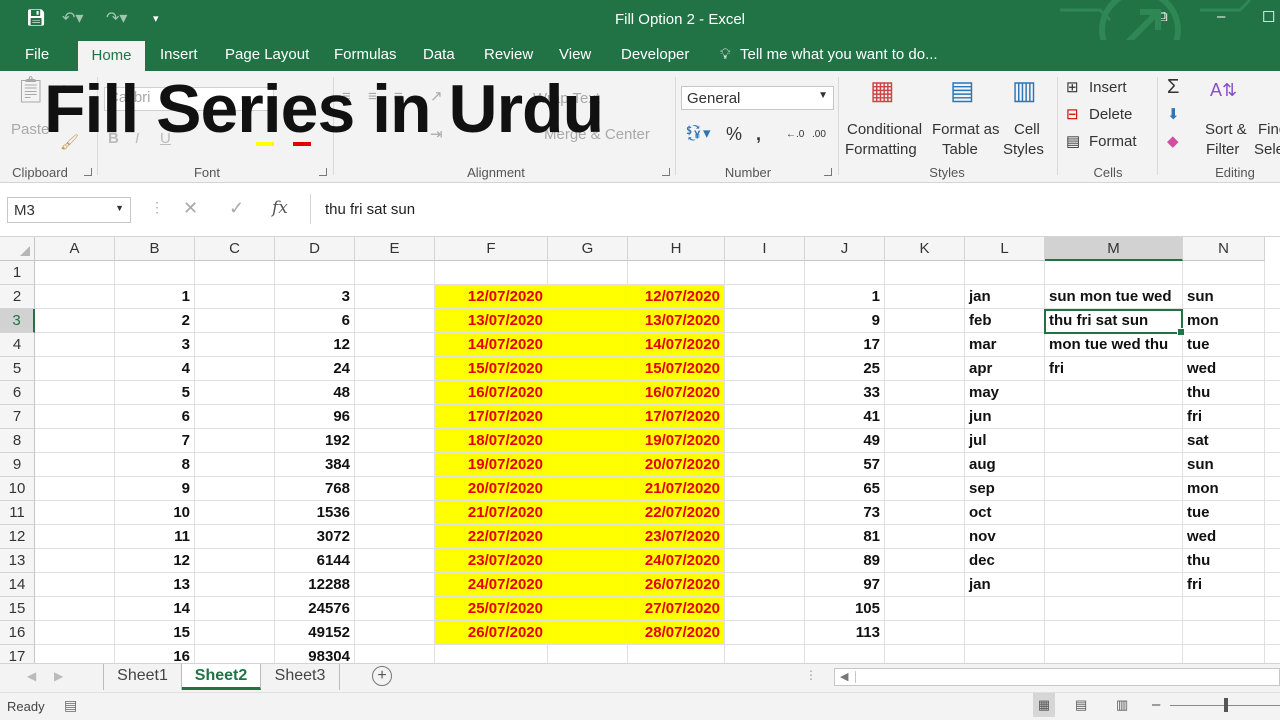 This screenshot has width=1280, height=720. I want to click on cell-styles-button: Cell, so click(1027, 130).